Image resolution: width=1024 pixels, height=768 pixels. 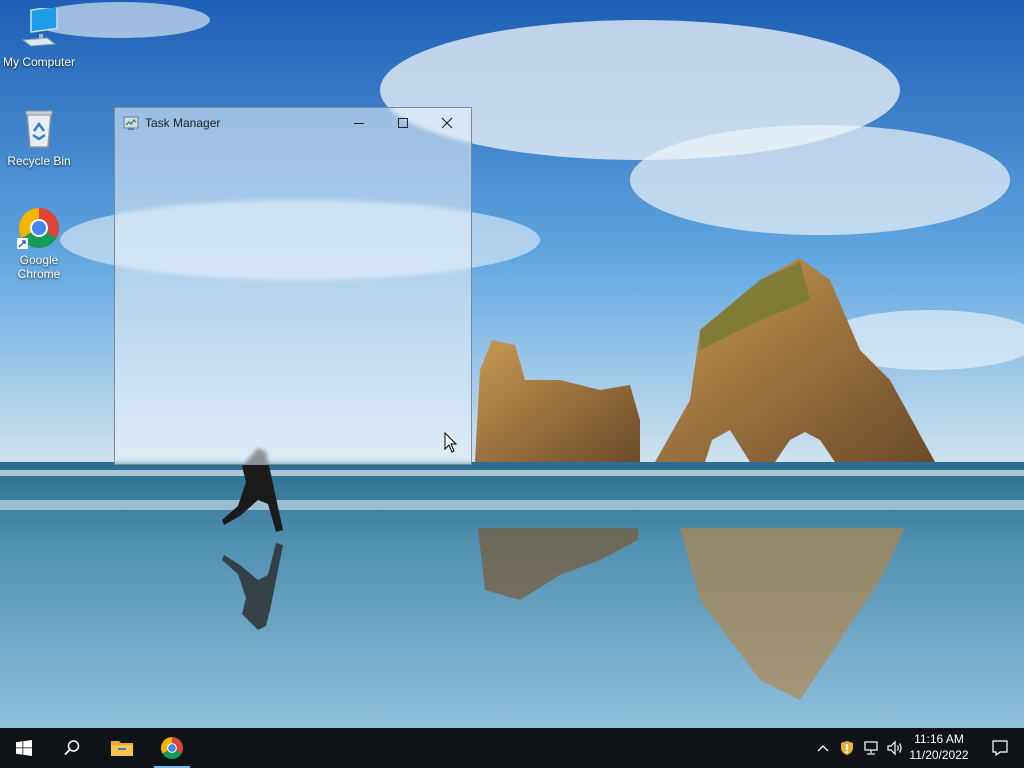 I want to click on file-explorer-button, so click(x=122, y=748).